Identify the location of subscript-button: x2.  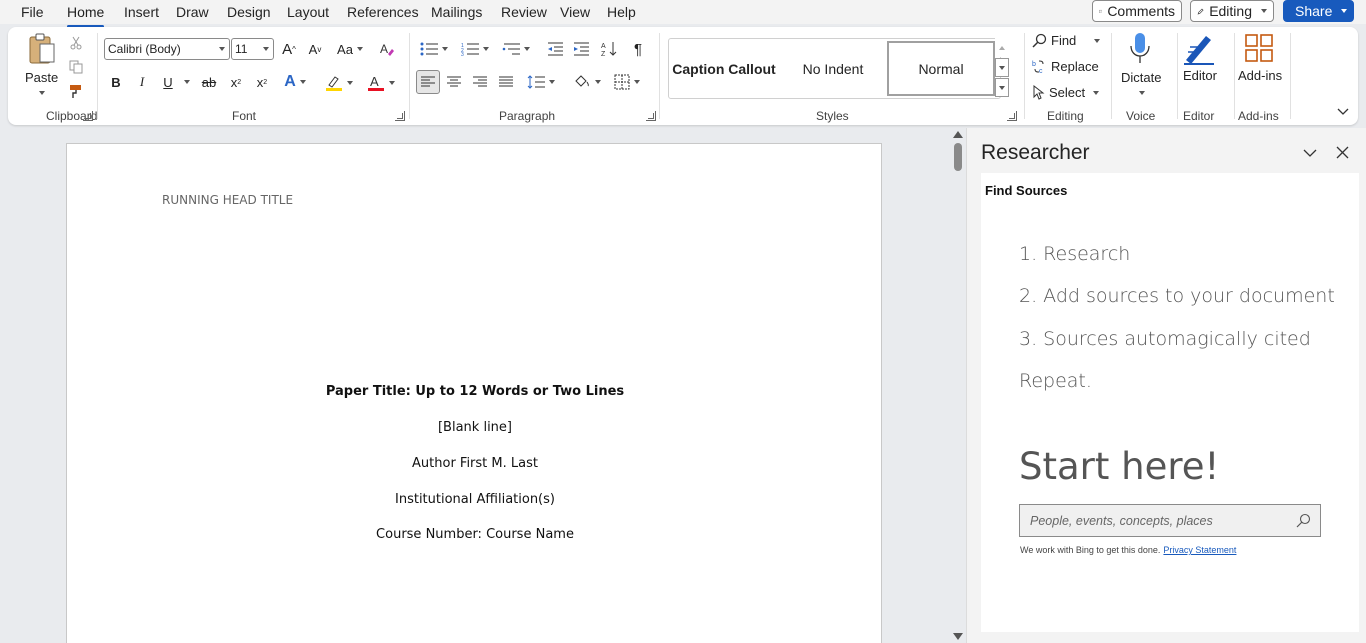
(236, 82).